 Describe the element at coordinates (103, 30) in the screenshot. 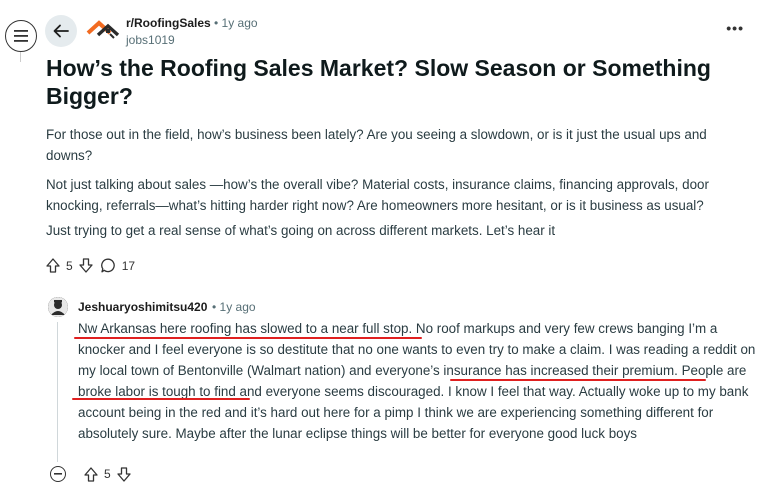

I see `subreddit-logo-icon` at that location.